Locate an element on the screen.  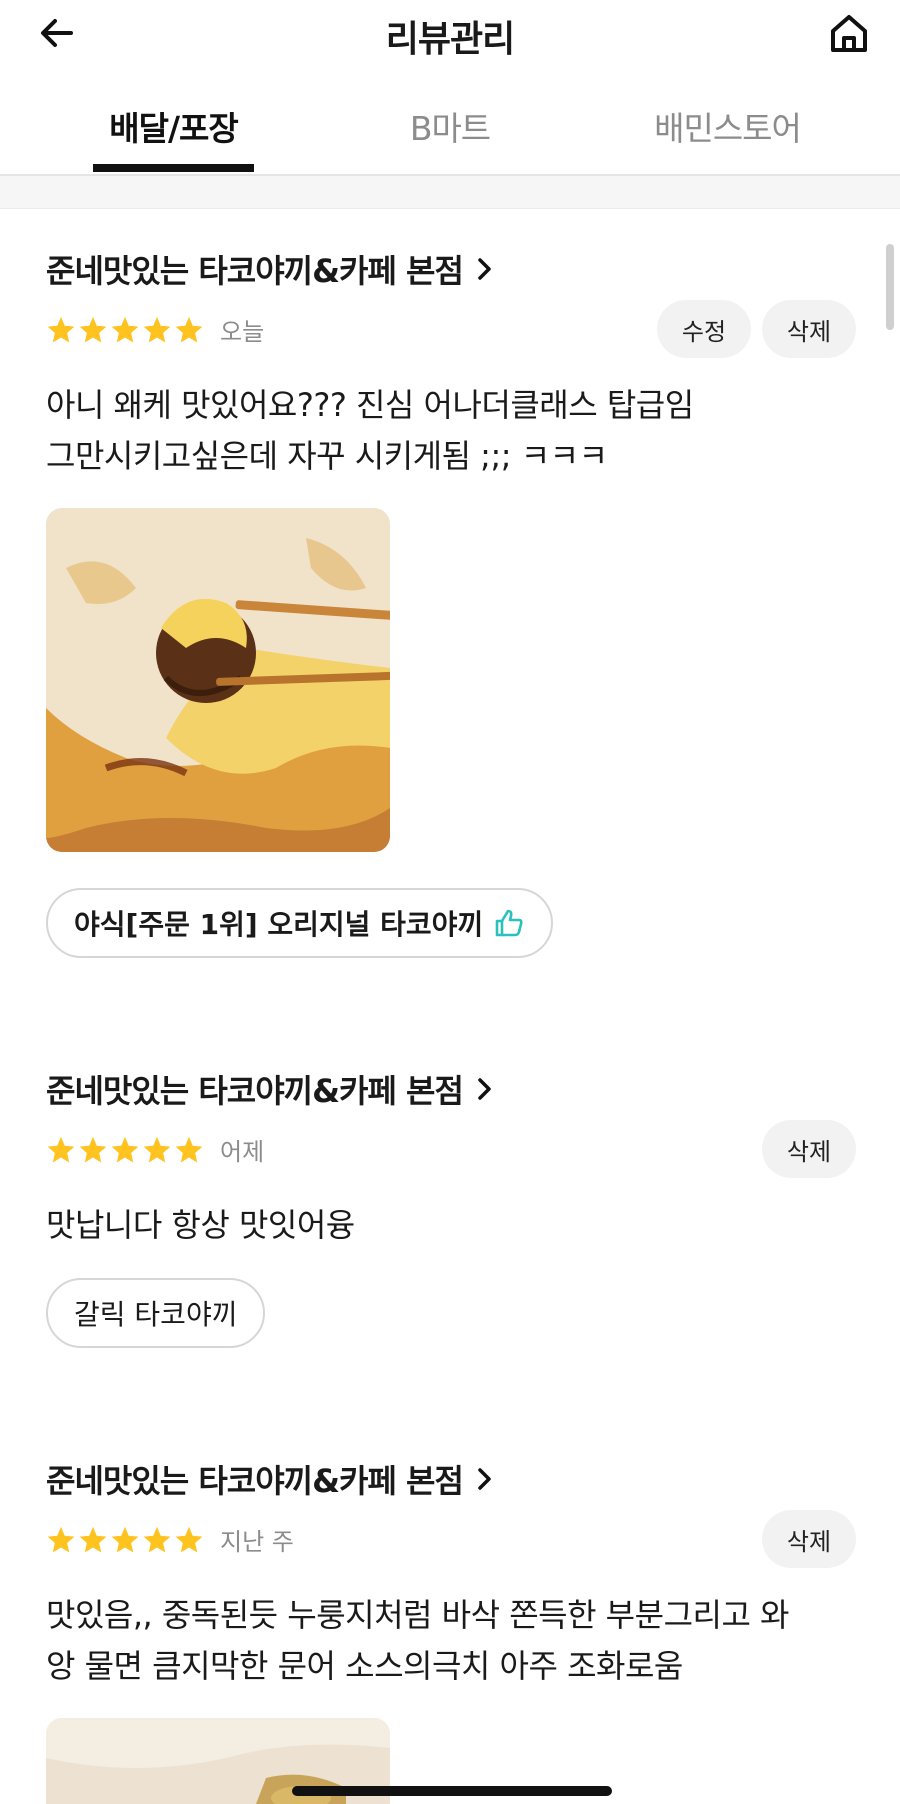
top-bar: 리뷰관리 is located at coordinates (450, 33).